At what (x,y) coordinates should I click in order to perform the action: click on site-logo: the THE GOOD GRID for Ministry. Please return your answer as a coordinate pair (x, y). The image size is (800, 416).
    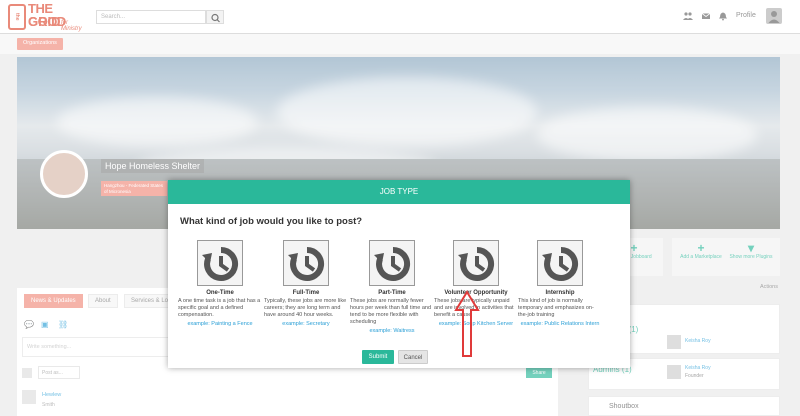
    Looking at the image, I should click on (49, 17).